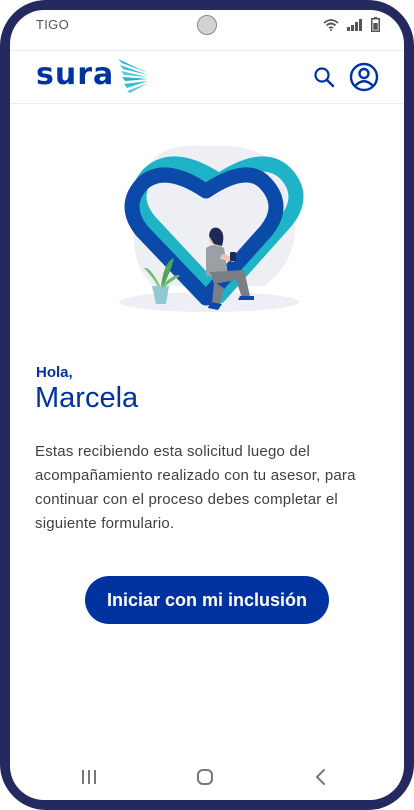 Image resolution: width=414 pixels, height=810 pixels. What do you see at coordinates (321, 777) in the screenshot?
I see `back-icon` at bounding box center [321, 777].